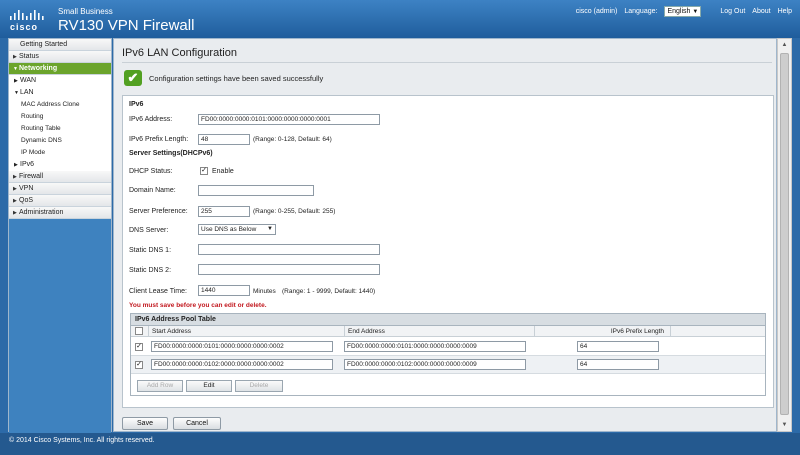 This screenshot has height=455, width=800. What do you see at coordinates (197, 423) in the screenshot?
I see `cancel-button: Cancel` at bounding box center [197, 423].